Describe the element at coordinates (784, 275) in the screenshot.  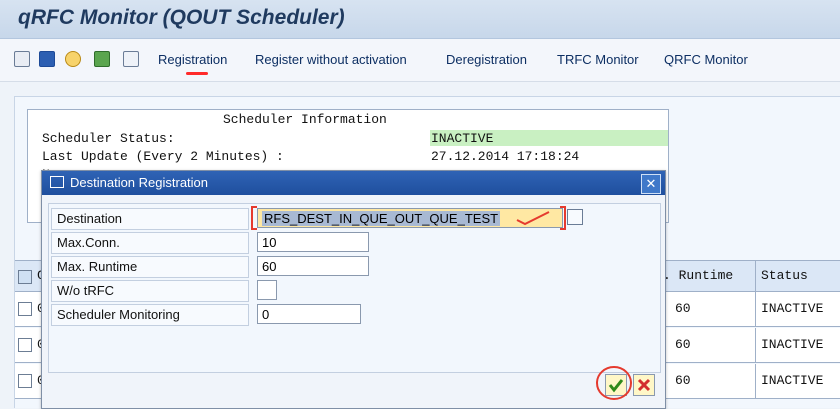
I see `column-header-status: Status` at that location.